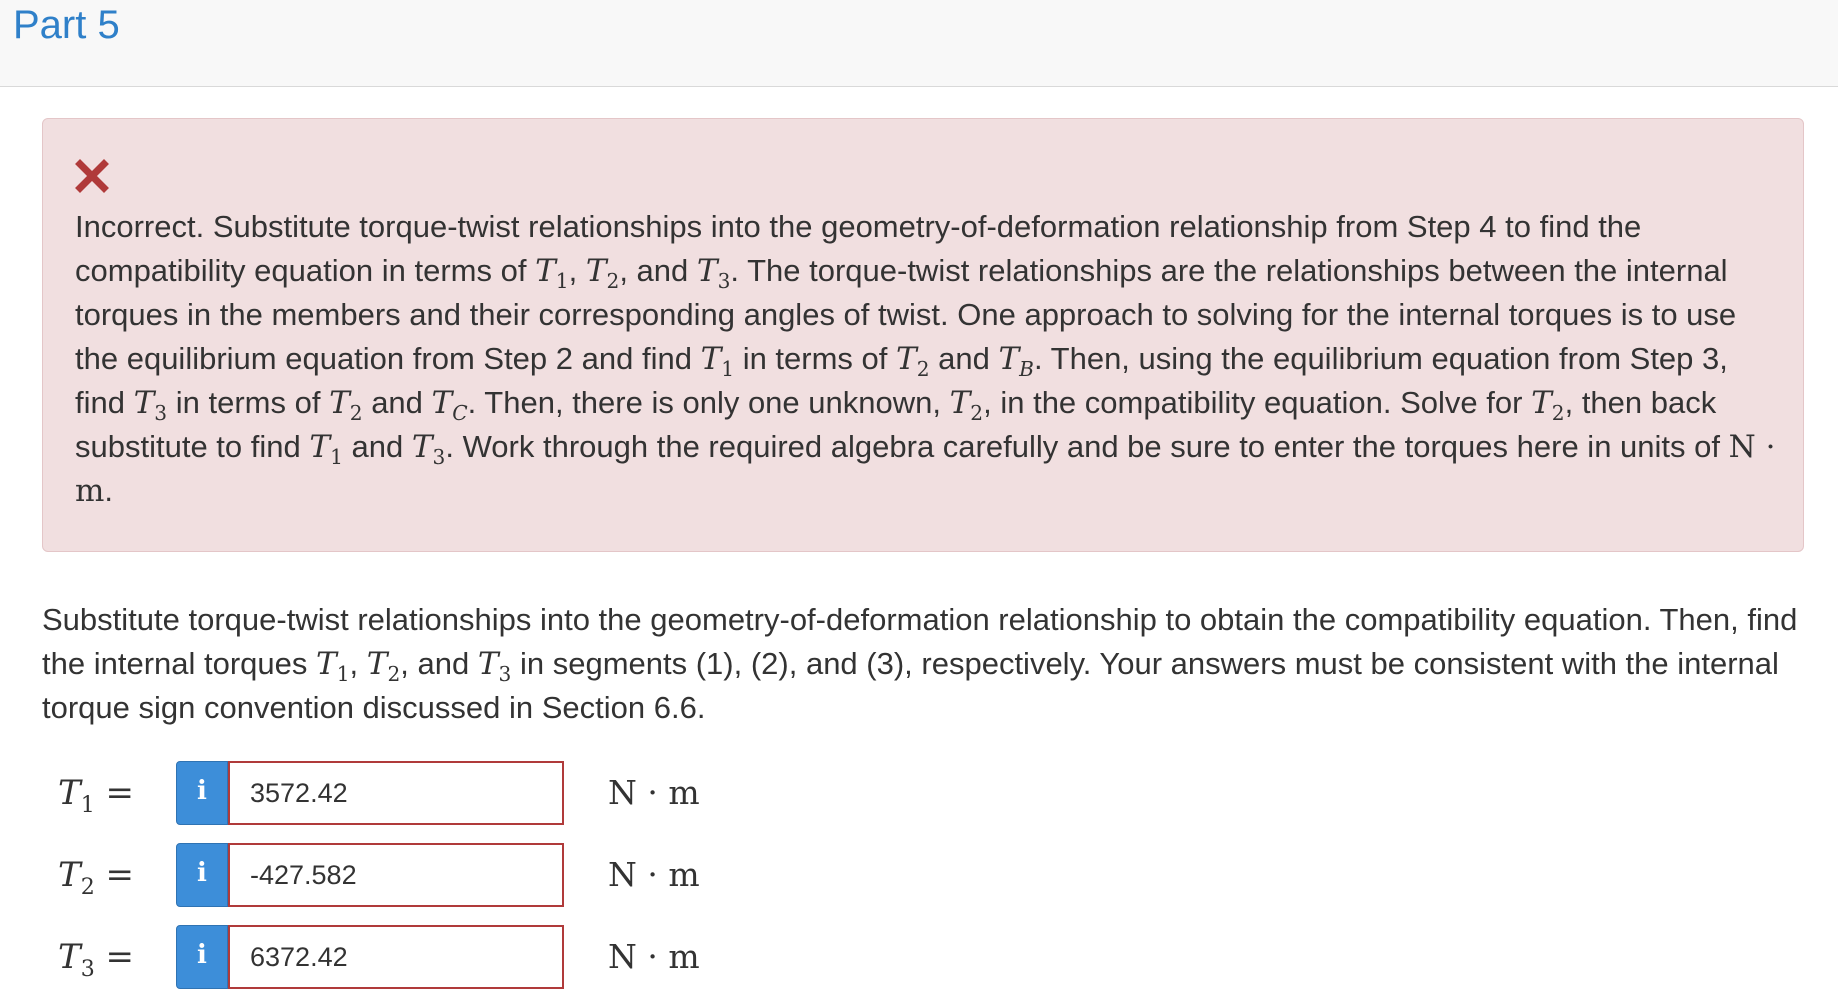 This screenshot has width=1838, height=1004. Describe the element at coordinates (96, 959) in the screenshot. I see `answer-label: T3 =` at that location.